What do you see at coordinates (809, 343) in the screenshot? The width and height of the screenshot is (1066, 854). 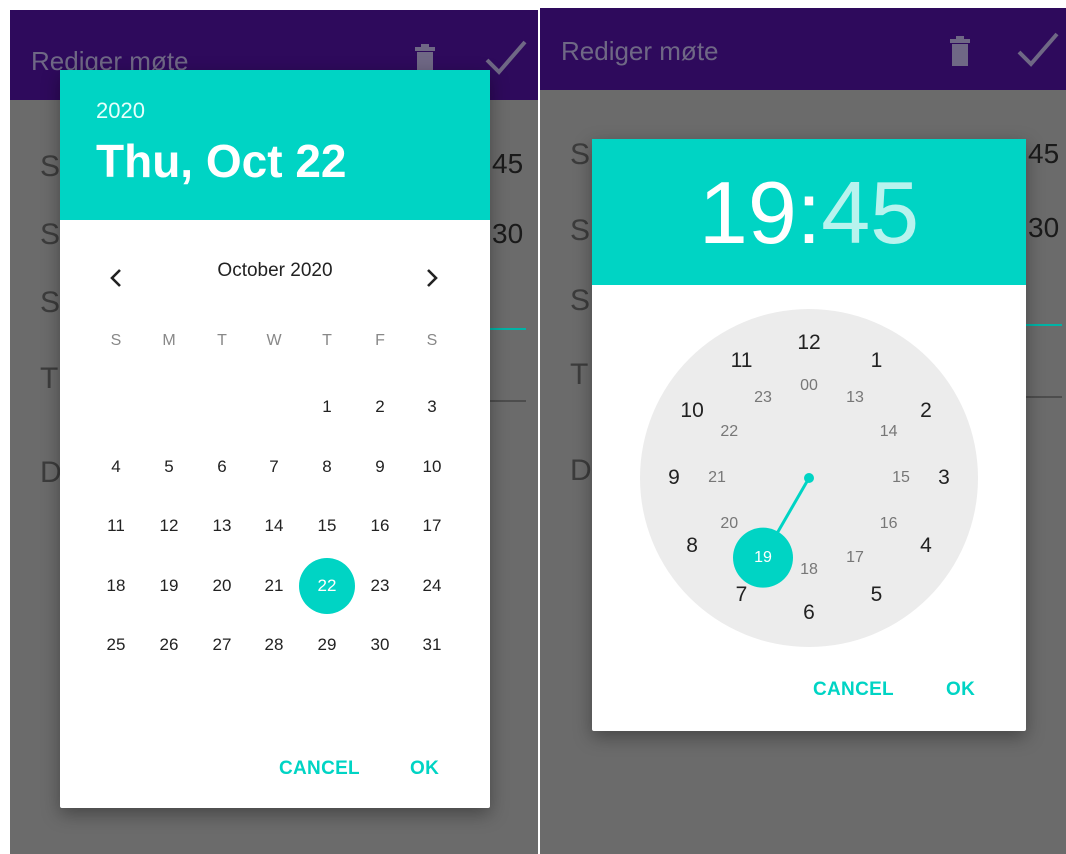 I see `clock-number: 12` at bounding box center [809, 343].